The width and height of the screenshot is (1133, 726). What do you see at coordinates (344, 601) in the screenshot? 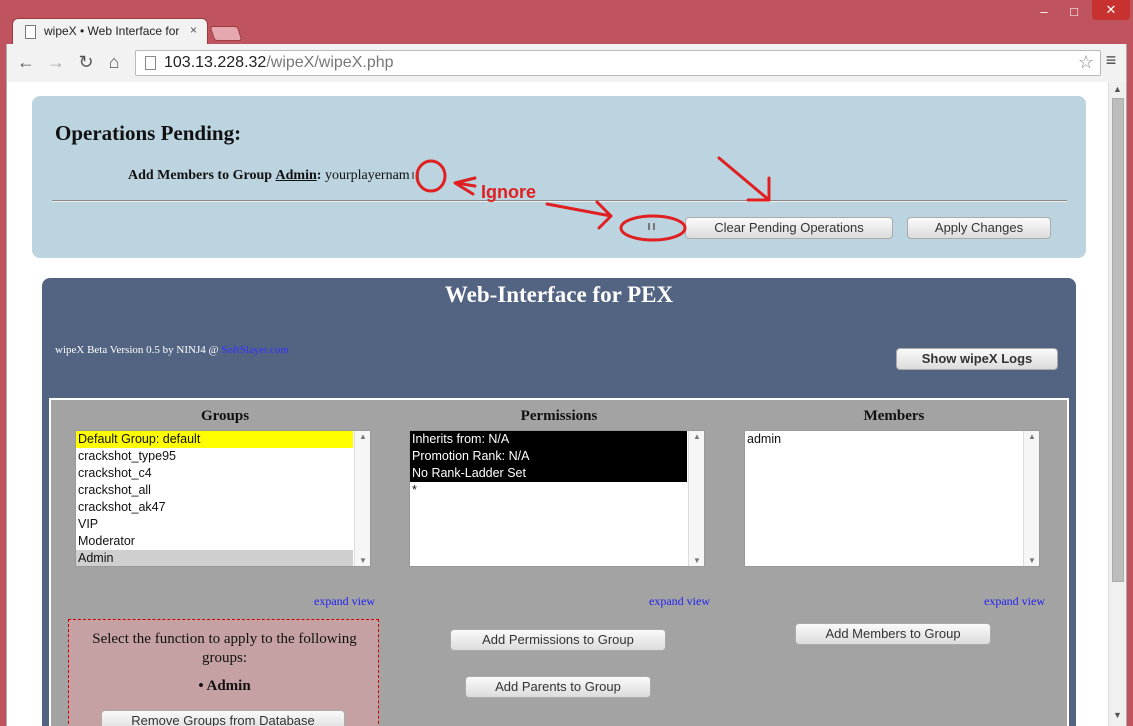
I see `groups-expand-link: expand view` at bounding box center [344, 601].